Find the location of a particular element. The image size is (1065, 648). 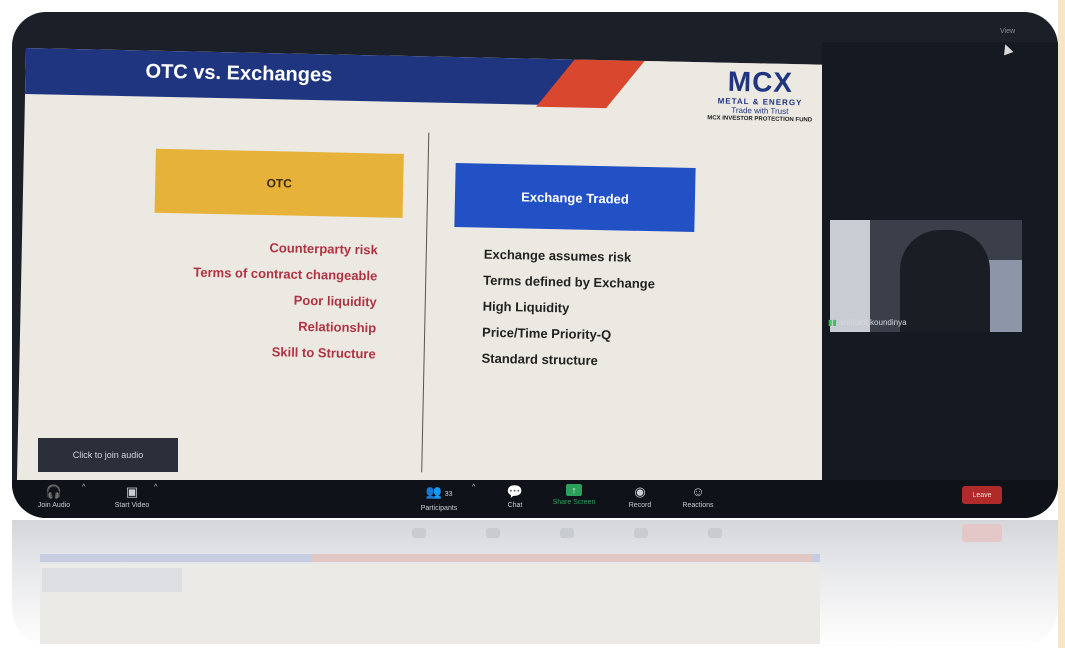

view-toggle: View is located at coordinates (1007, 31).